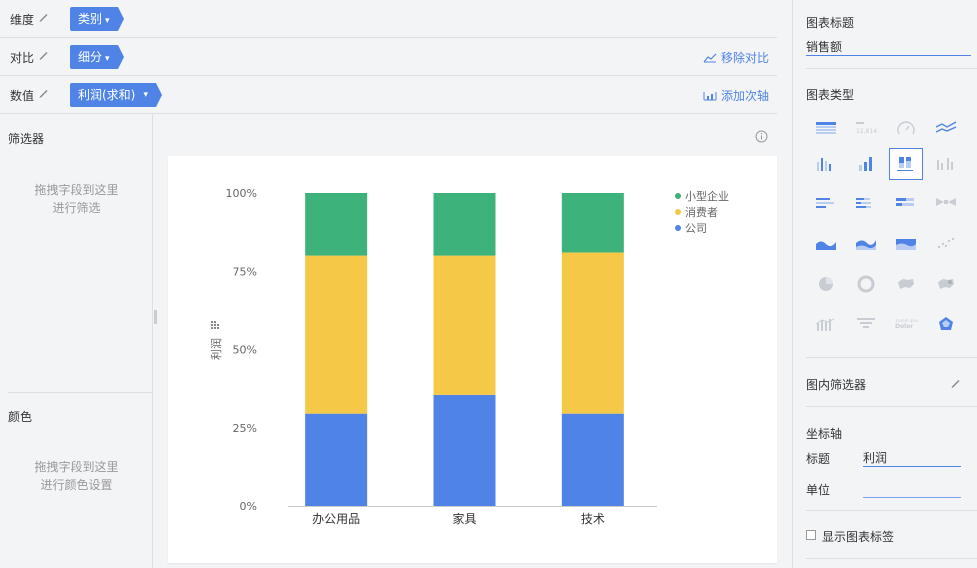 Image resolution: width=977 pixels, height=568 pixels. What do you see at coordinates (76, 199) in the screenshot?
I see `filter-dropzone: 拖拽字段到这里 进行筛选` at bounding box center [76, 199].